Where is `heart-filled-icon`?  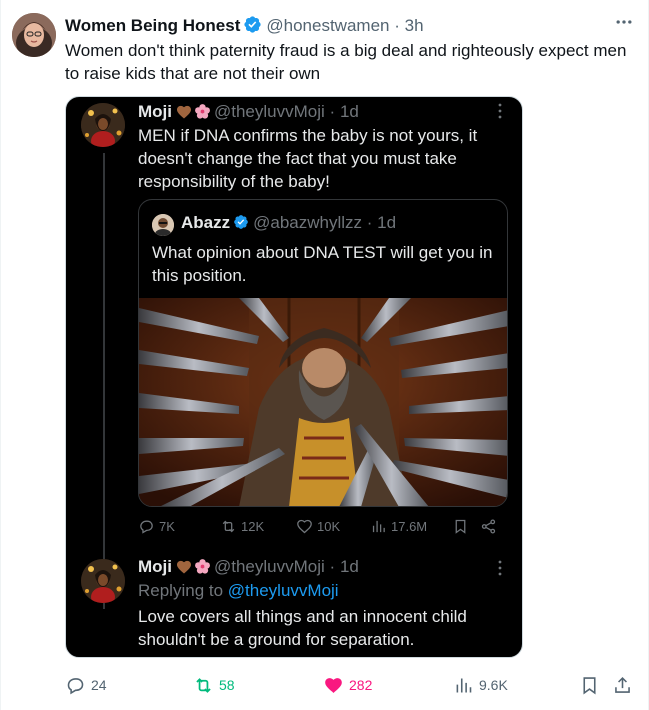
heart-filled-icon is located at coordinates (333, 685).